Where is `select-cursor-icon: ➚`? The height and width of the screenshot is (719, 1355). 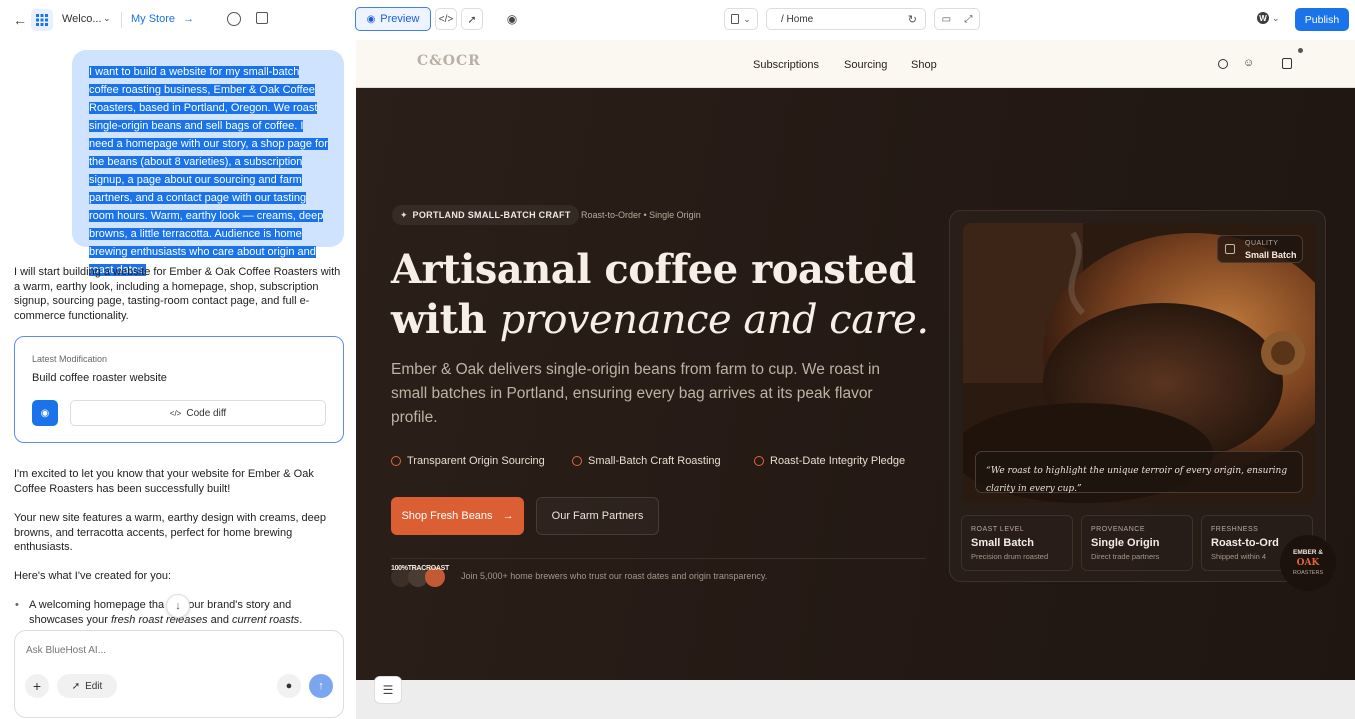 select-cursor-icon: ➚ is located at coordinates (472, 19).